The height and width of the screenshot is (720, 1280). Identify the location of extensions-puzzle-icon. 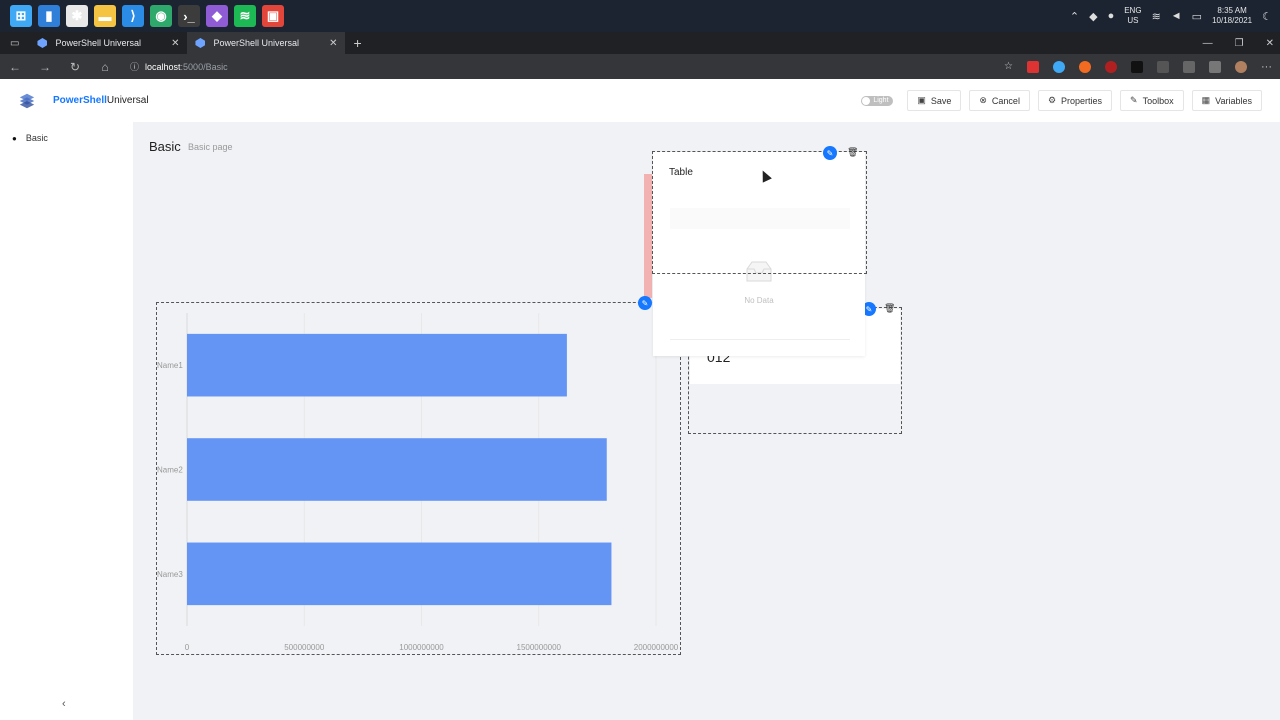
(1189, 66).